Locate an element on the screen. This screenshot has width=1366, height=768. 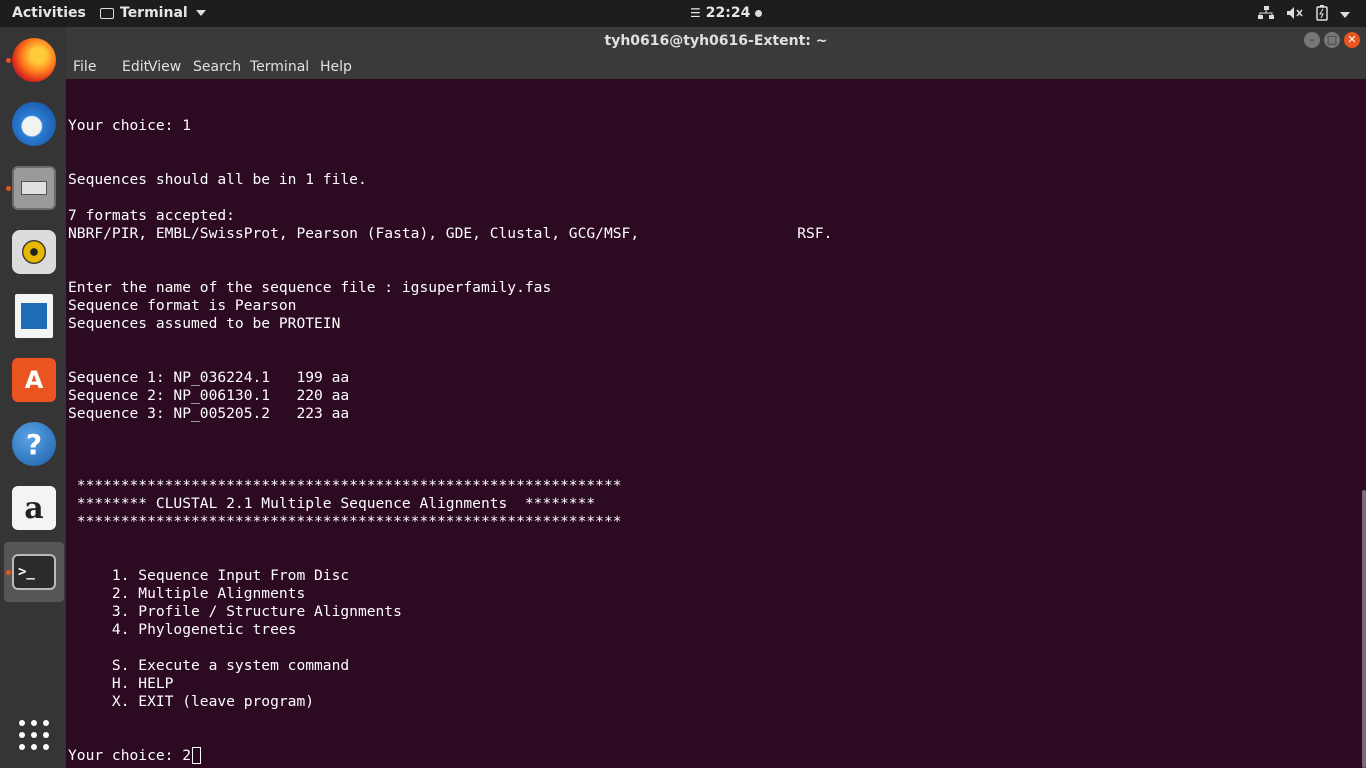
maximize-button: □ is located at coordinates (1332, 40).